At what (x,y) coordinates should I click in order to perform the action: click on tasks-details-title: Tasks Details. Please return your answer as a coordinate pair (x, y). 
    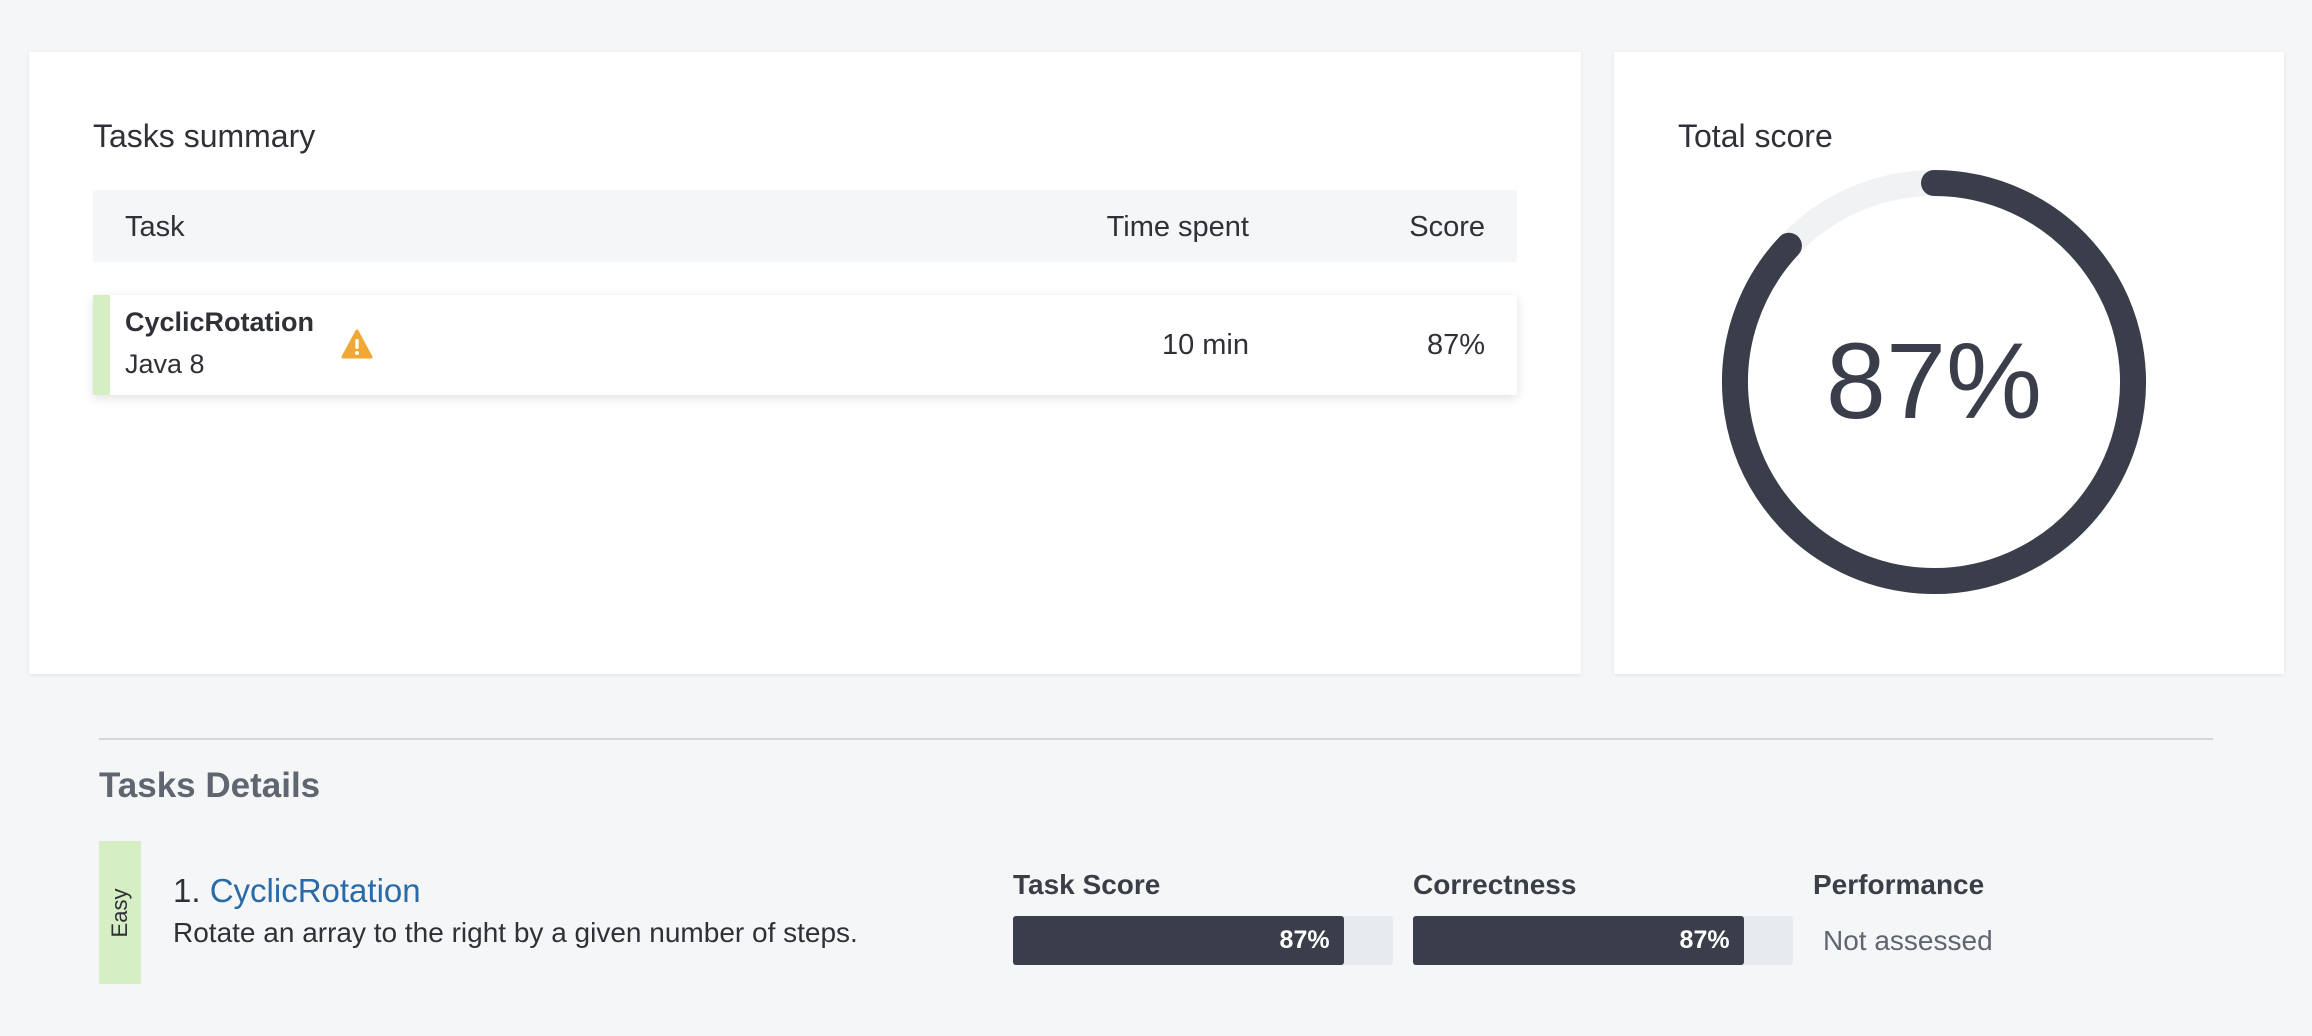
    Looking at the image, I should click on (210, 785).